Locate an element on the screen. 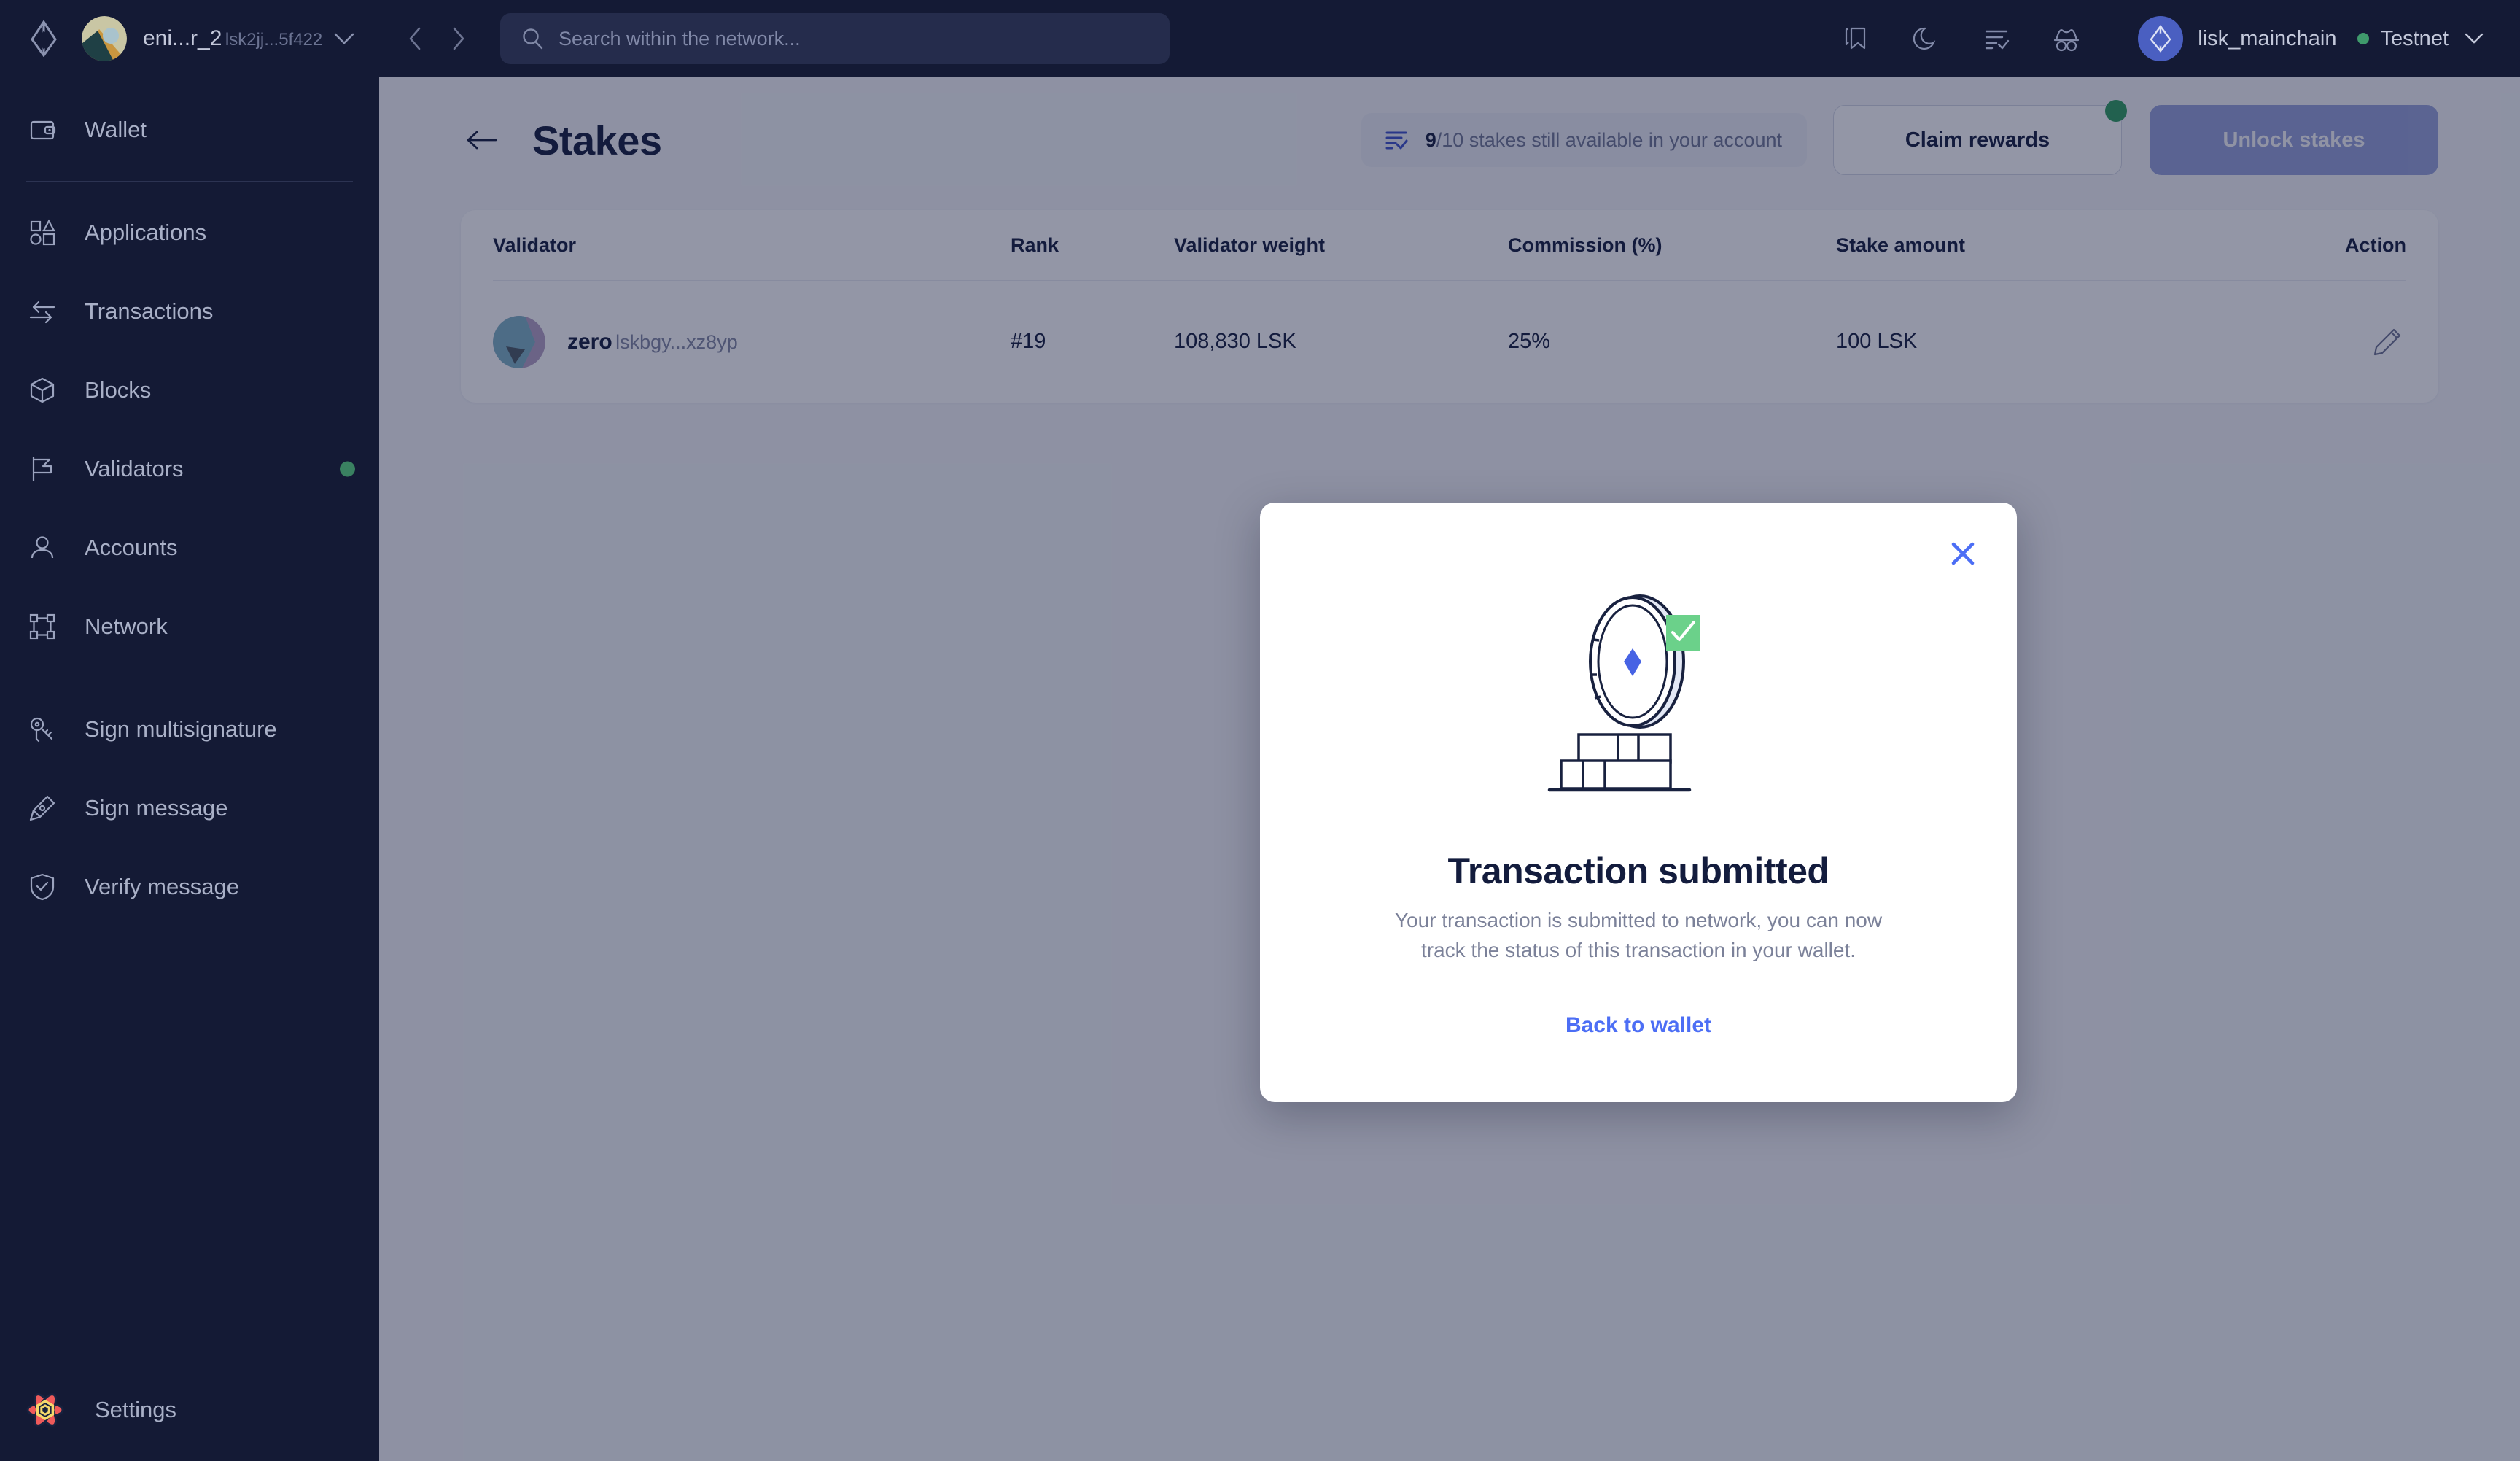 This screenshot has height=1461, width=2520. blocks-icon is located at coordinates (42, 390).